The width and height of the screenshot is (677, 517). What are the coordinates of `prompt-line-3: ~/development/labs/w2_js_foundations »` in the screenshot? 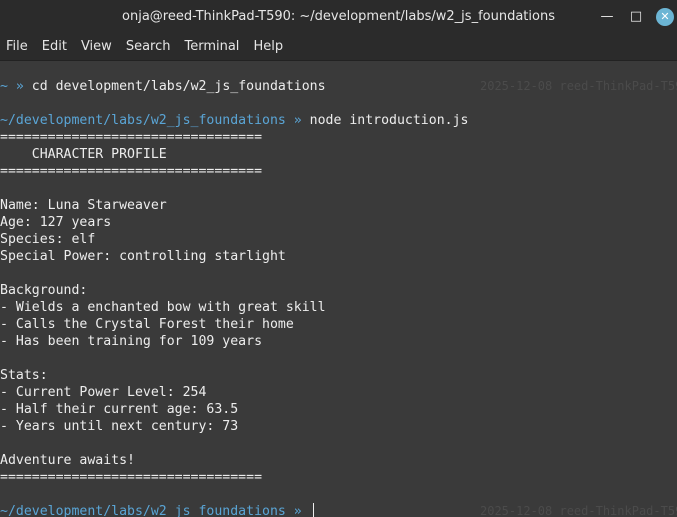 It's located at (157, 510).